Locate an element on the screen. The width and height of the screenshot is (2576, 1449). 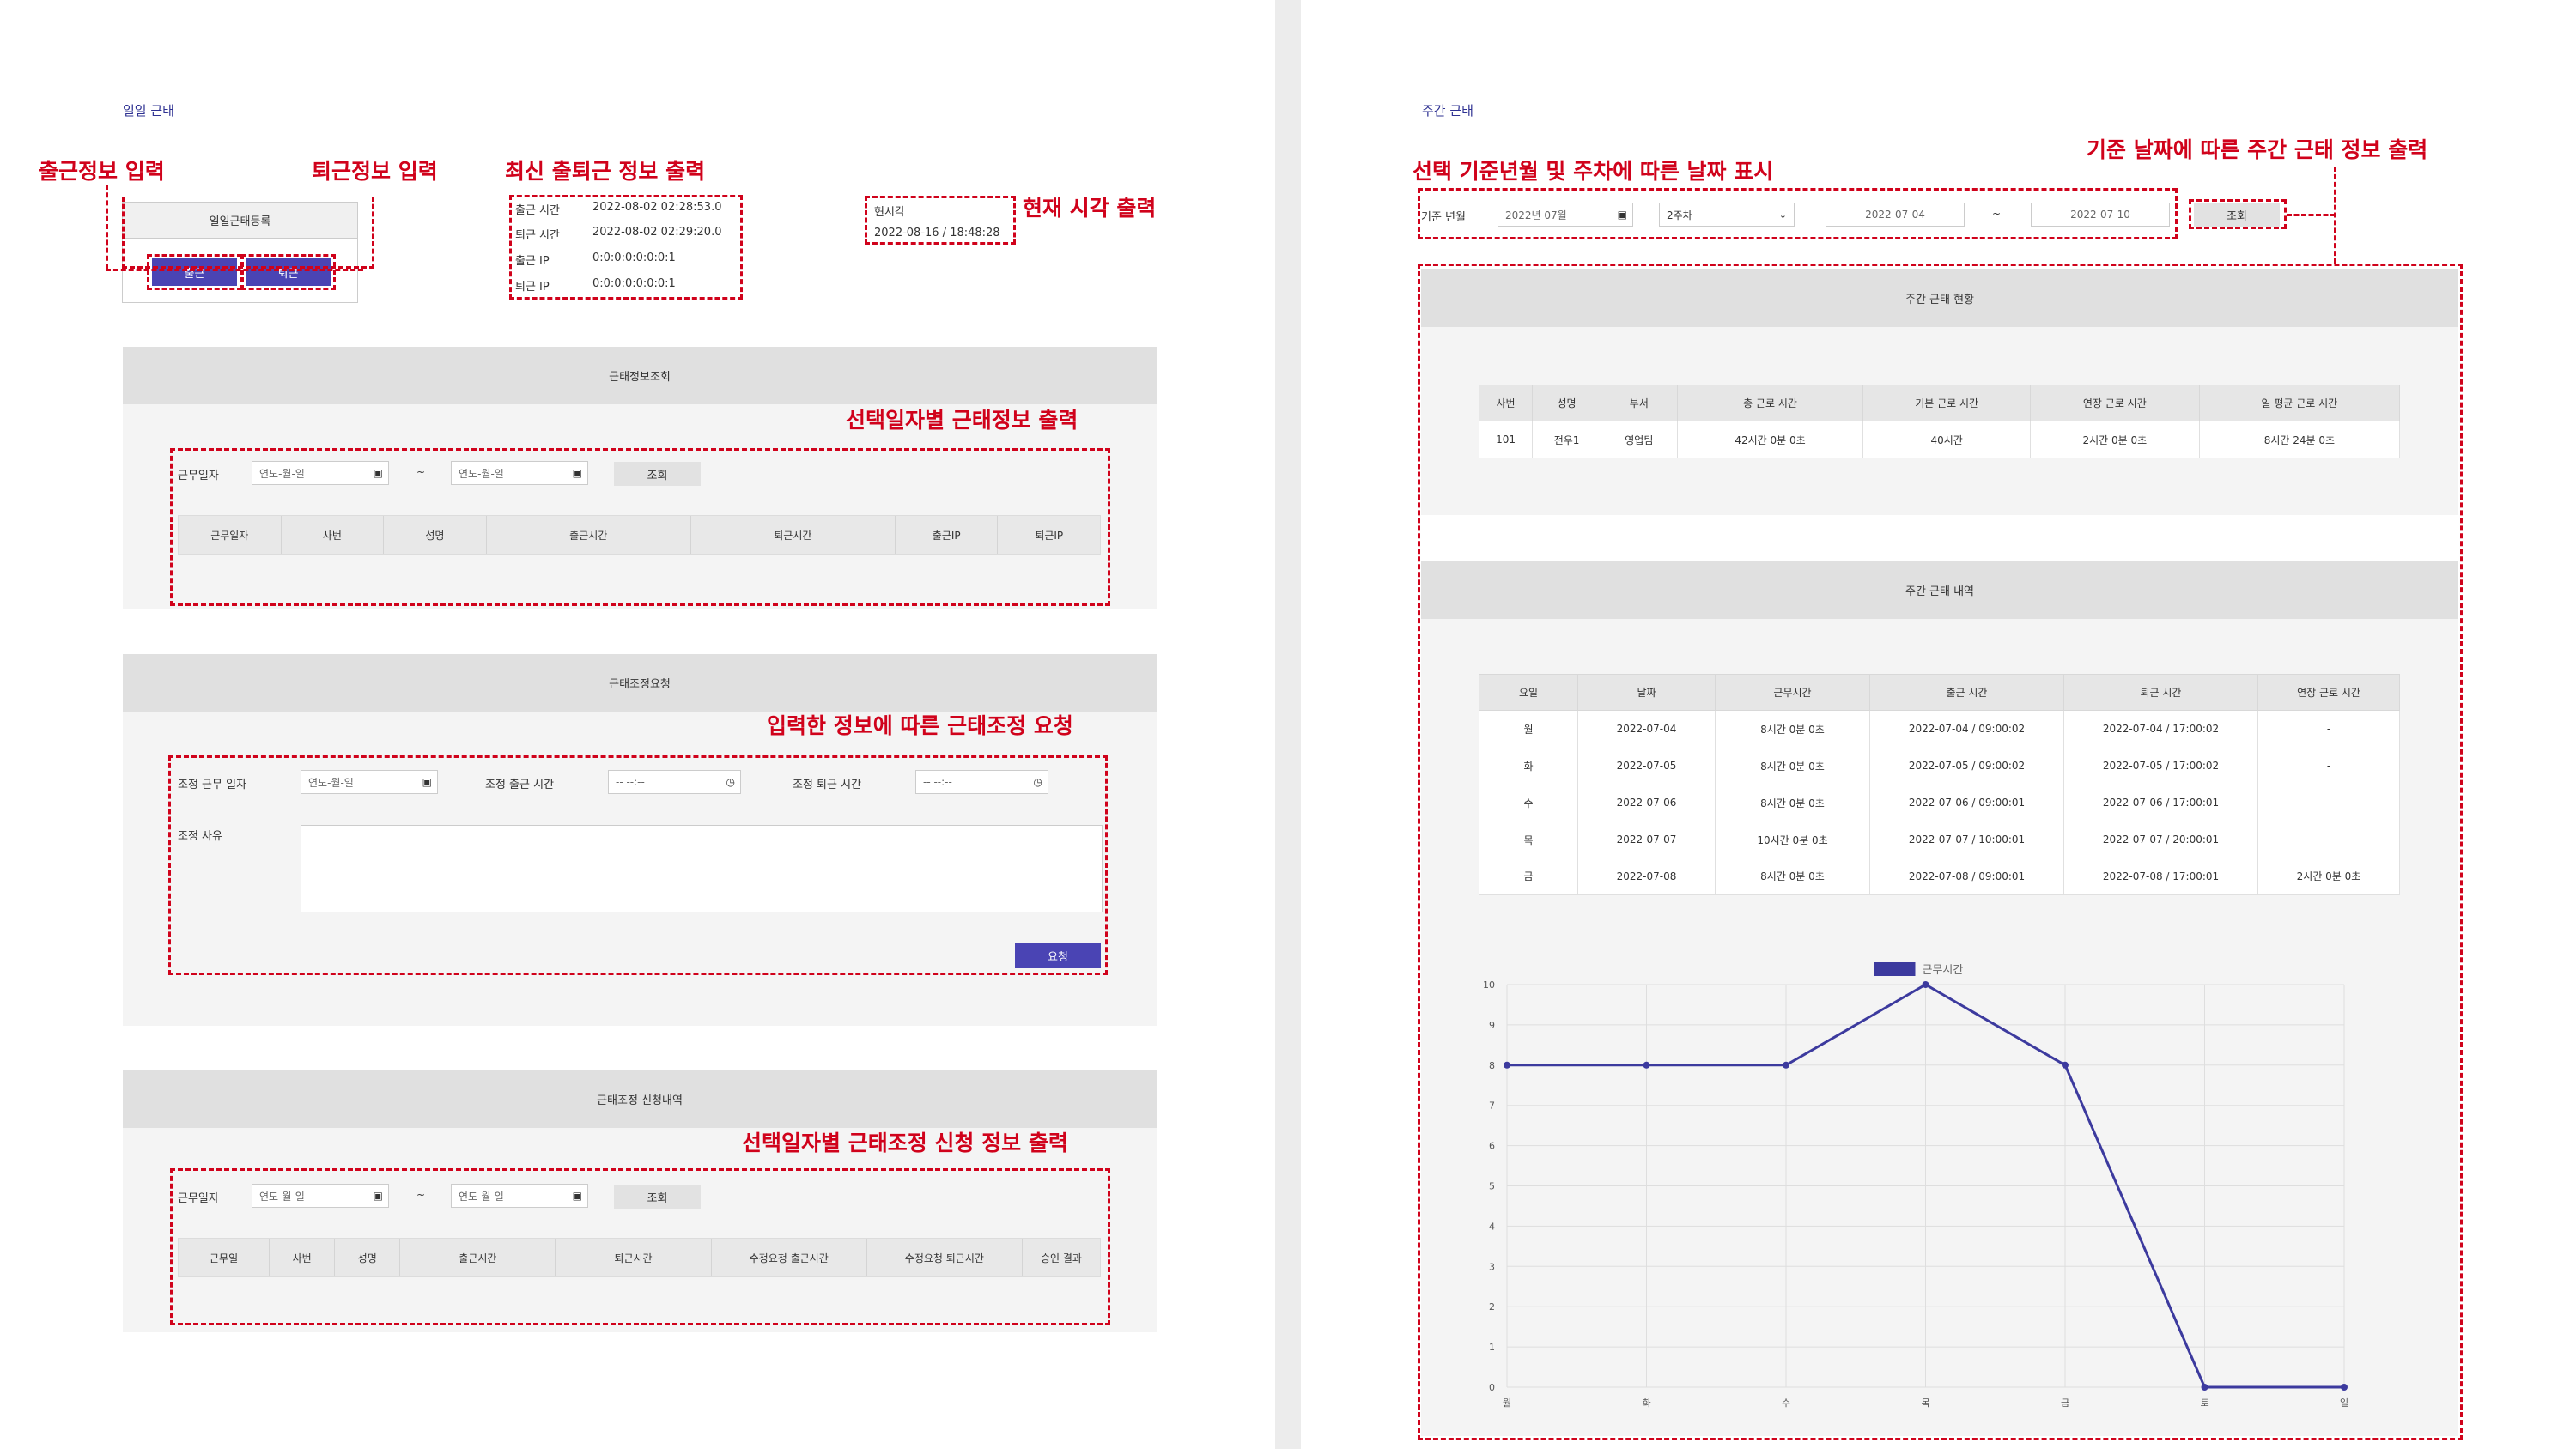
adjust-in-time-input: -- --:-- ◷ is located at coordinates (674, 782).